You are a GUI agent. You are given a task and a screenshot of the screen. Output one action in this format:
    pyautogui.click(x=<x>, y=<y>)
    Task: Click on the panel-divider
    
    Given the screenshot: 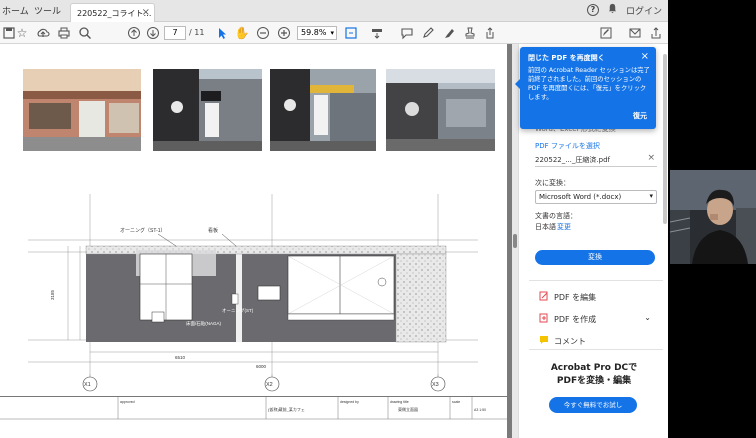 What is the action you would take?
    pyautogui.click(x=596, y=280)
    